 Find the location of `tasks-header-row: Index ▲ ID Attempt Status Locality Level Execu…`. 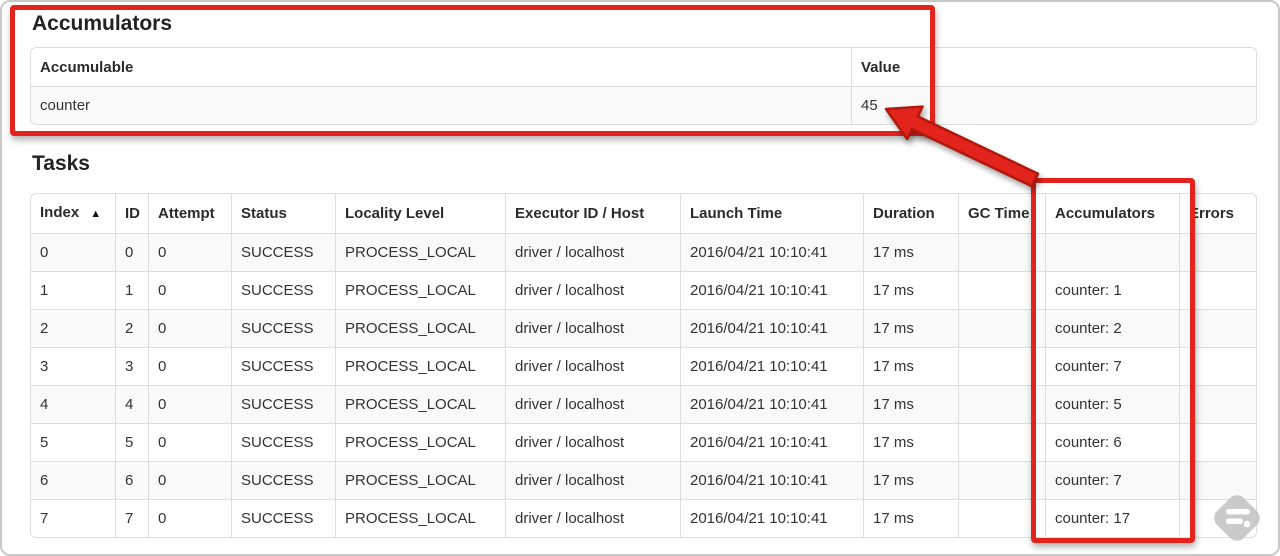

tasks-header-row: Index ▲ ID Attempt Status Locality Level Execu… is located at coordinates (643, 213).